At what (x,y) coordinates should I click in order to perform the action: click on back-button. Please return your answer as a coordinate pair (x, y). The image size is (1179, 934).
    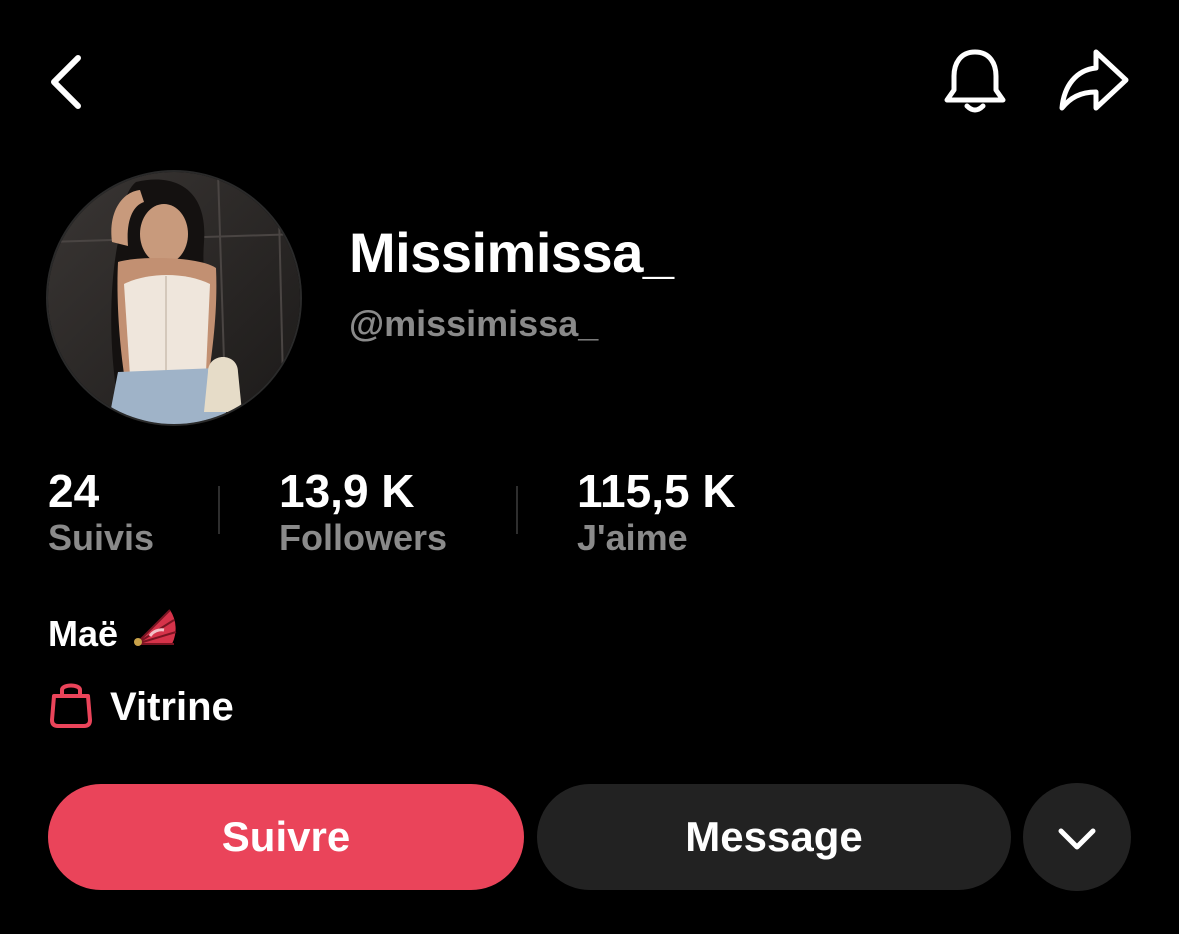
    Looking at the image, I should click on (68, 82).